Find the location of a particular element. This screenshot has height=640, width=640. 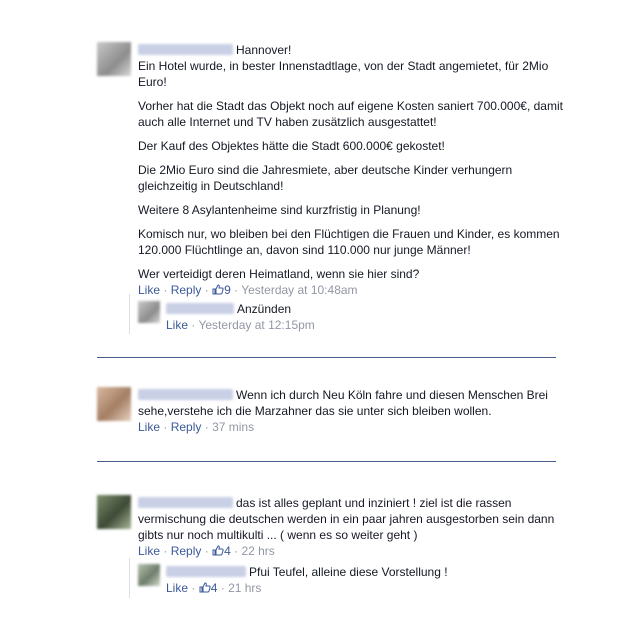

reply-body: Anzünden Like · Yesterday at 12:15pm is located at coordinates (367, 317).